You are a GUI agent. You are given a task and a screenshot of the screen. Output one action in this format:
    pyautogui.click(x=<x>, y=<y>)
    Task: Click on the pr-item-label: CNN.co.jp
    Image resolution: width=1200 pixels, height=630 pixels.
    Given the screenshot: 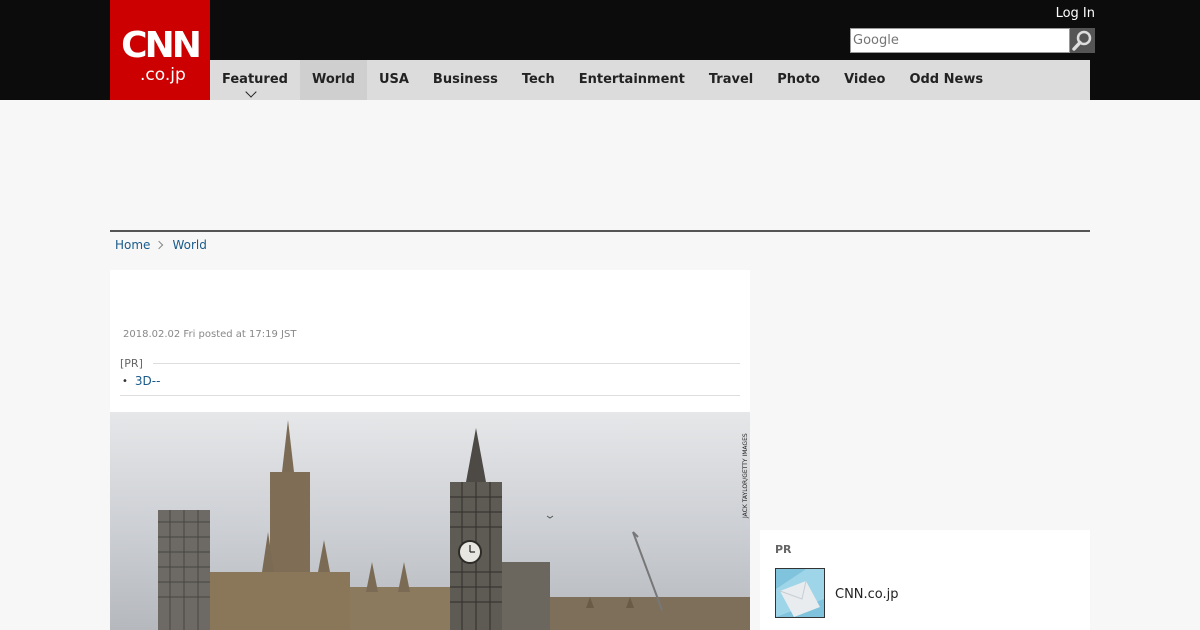 What is the action you would take?
    pyautogui.click(x=867, y=594)
    